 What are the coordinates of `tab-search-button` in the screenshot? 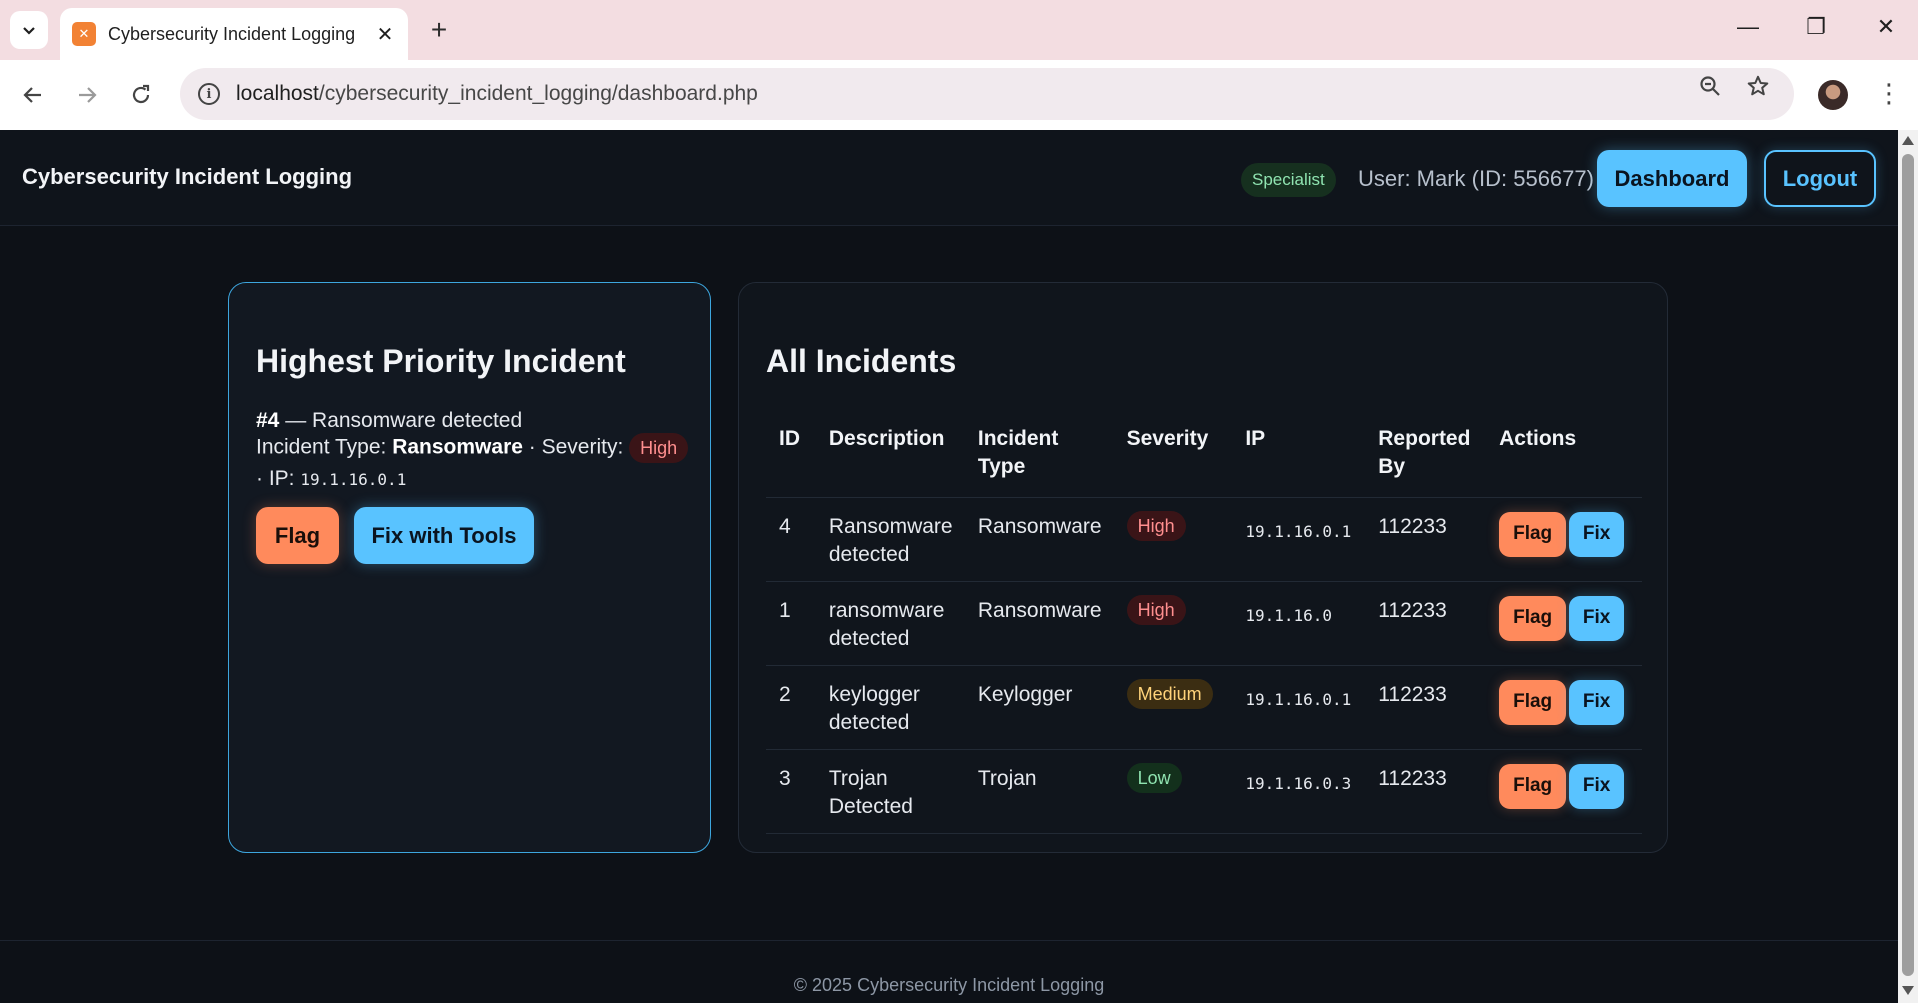 It's located at (29, 30).